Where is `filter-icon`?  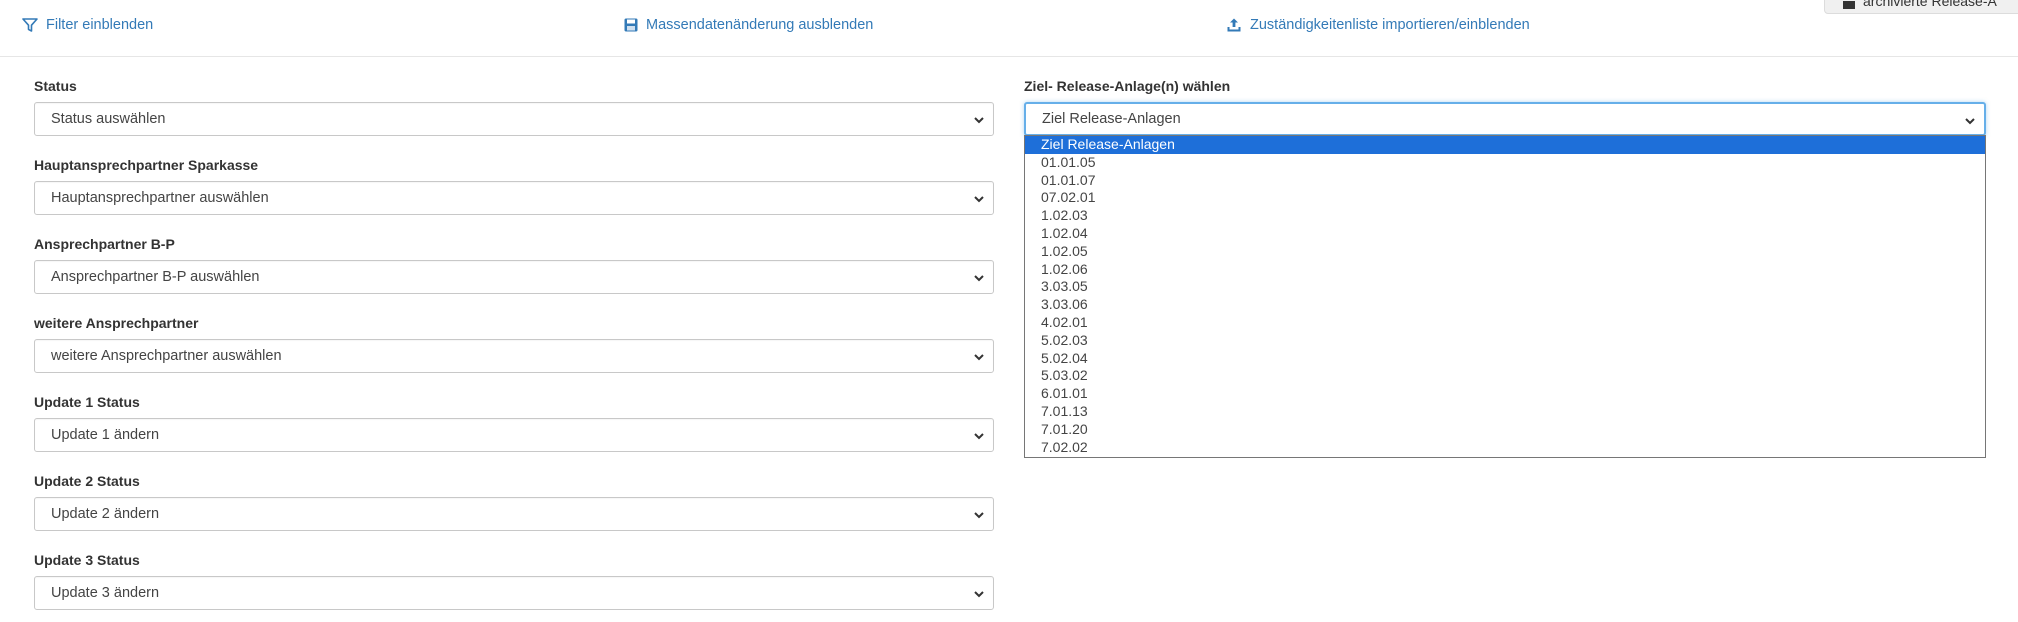
filter-icon is located at coordinates (30, 25).